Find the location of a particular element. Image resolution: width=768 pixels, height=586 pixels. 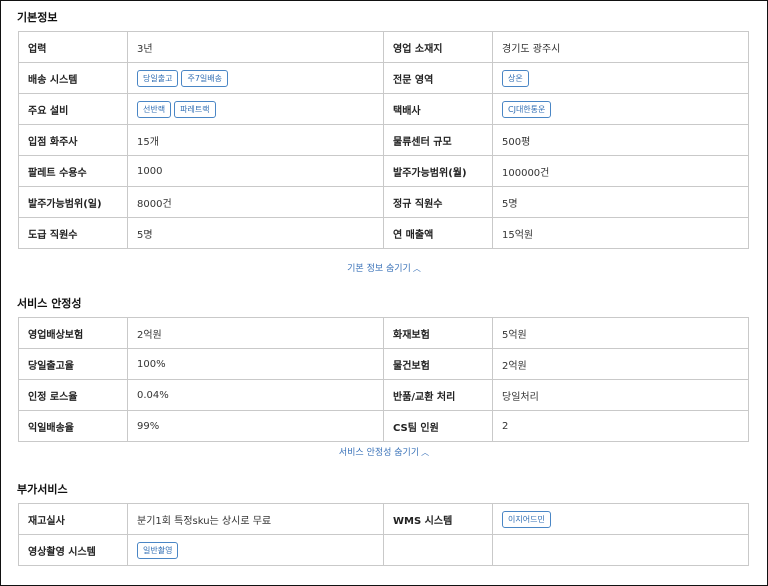

field-tags: 당일출고 주7일배송 is located at coordinates (255, 78).